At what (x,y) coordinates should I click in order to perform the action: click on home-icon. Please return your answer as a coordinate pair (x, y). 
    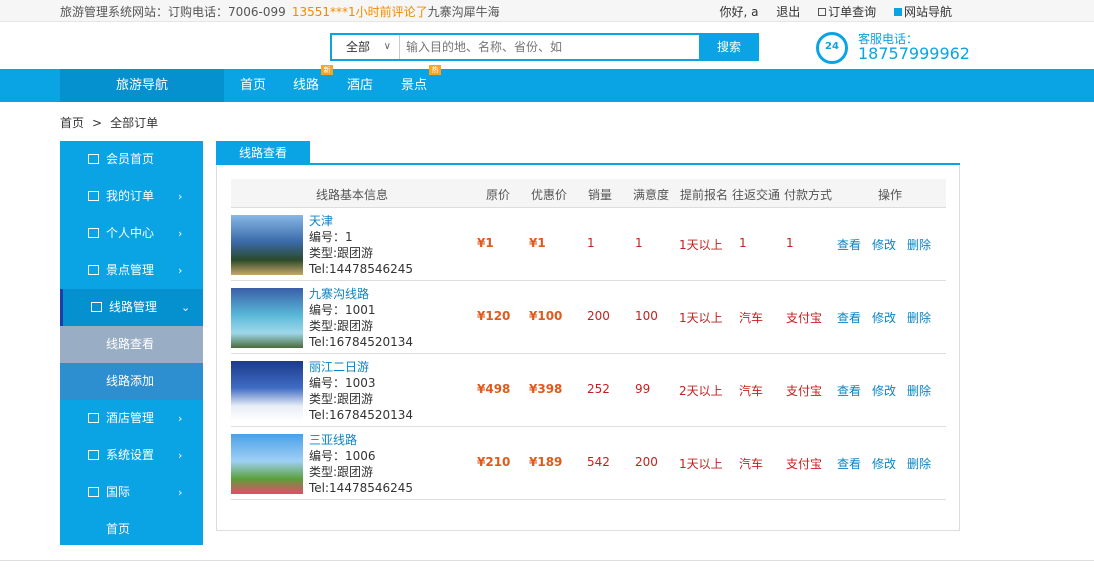
    Looking at the image, I should click on (93, 159).